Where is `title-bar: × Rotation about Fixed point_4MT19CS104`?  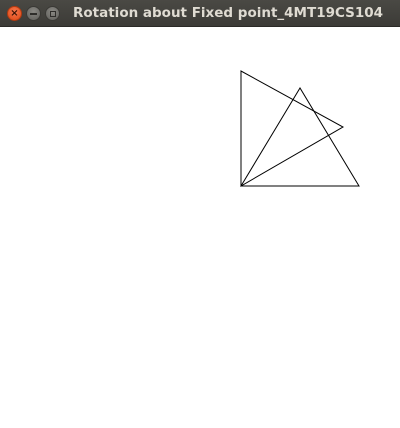 title-bar: × Rotation about Fixed point_4MT19CS104 is located at coordinates (200, 13).